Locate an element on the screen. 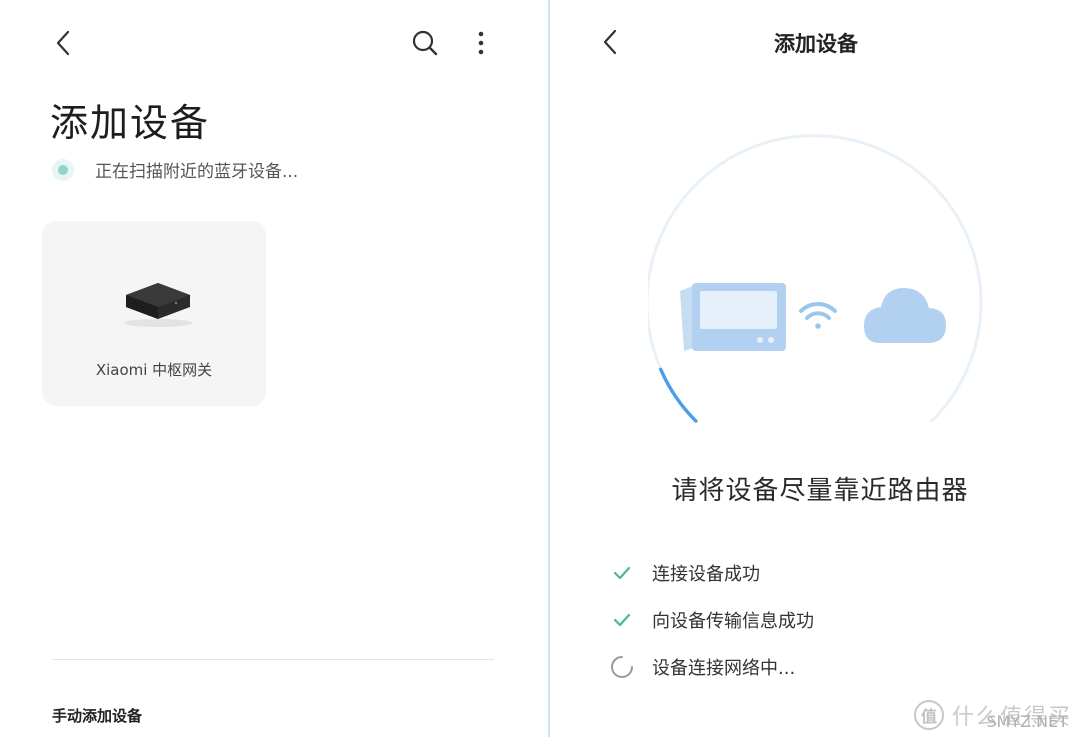 The width and height of the screenshot is (1080, 737). more-vertical-icon is located at coordinates (481, 43).